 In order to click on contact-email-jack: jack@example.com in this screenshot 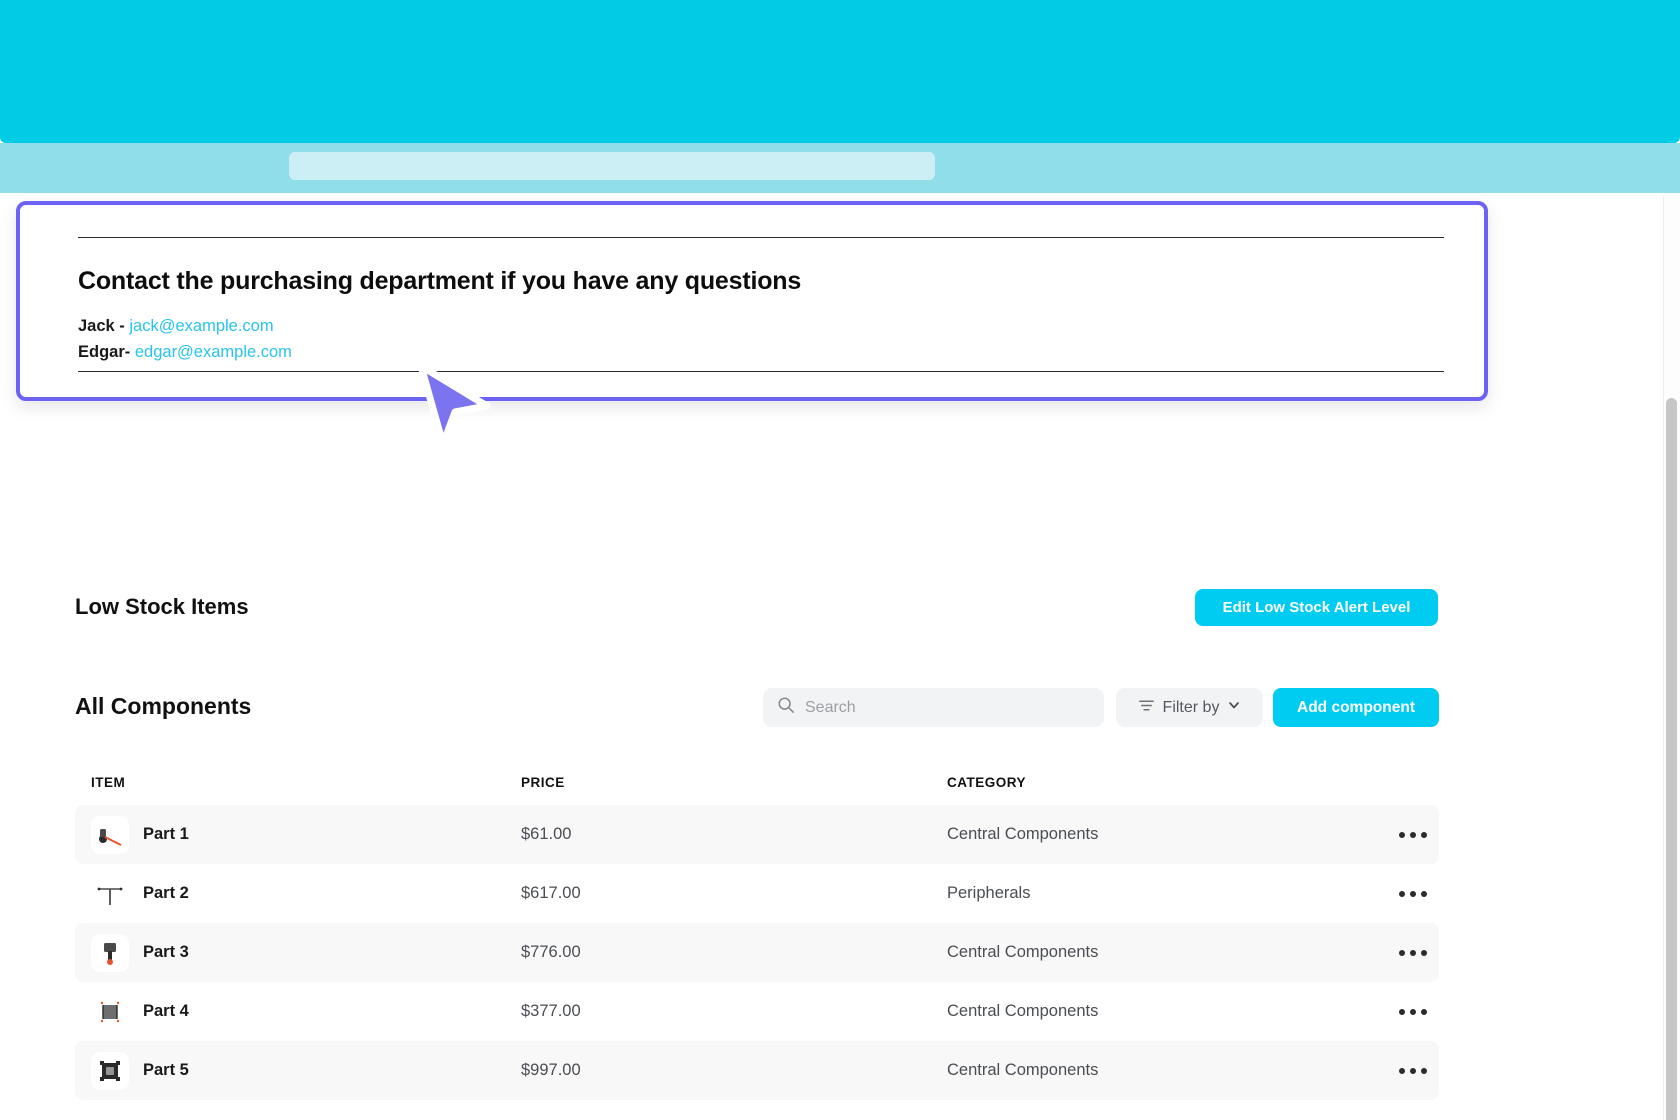, I will do `click(201, 326)`.